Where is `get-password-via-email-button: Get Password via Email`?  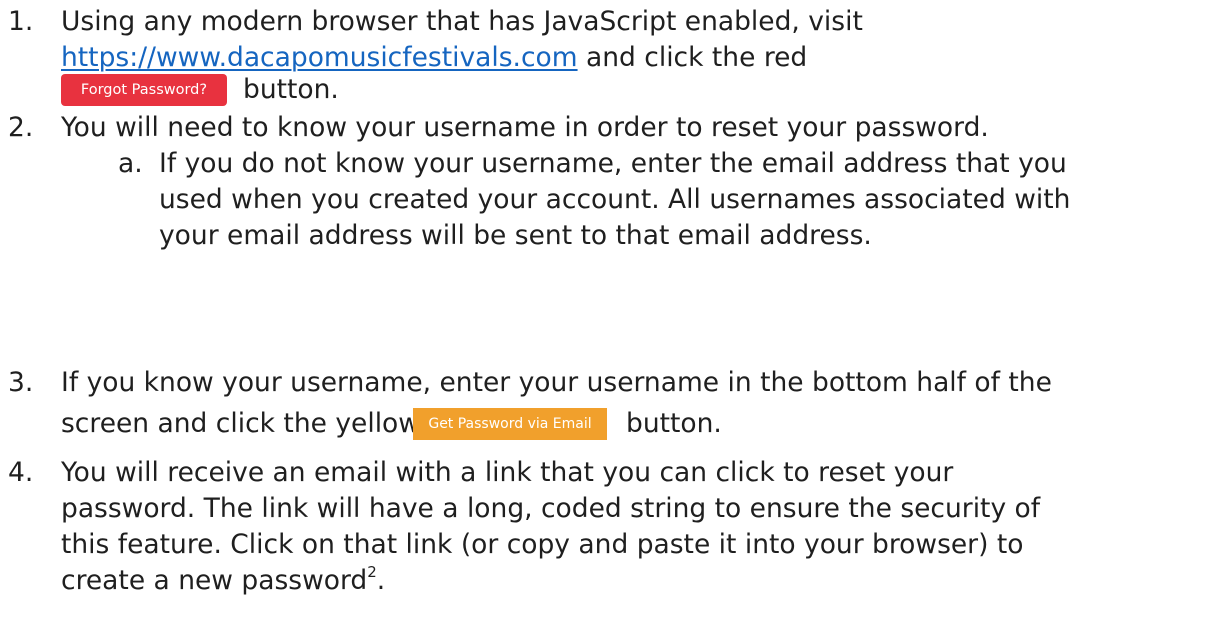
get-password-via-email-button: Get Password via Email is located at coordinates (510, 424).